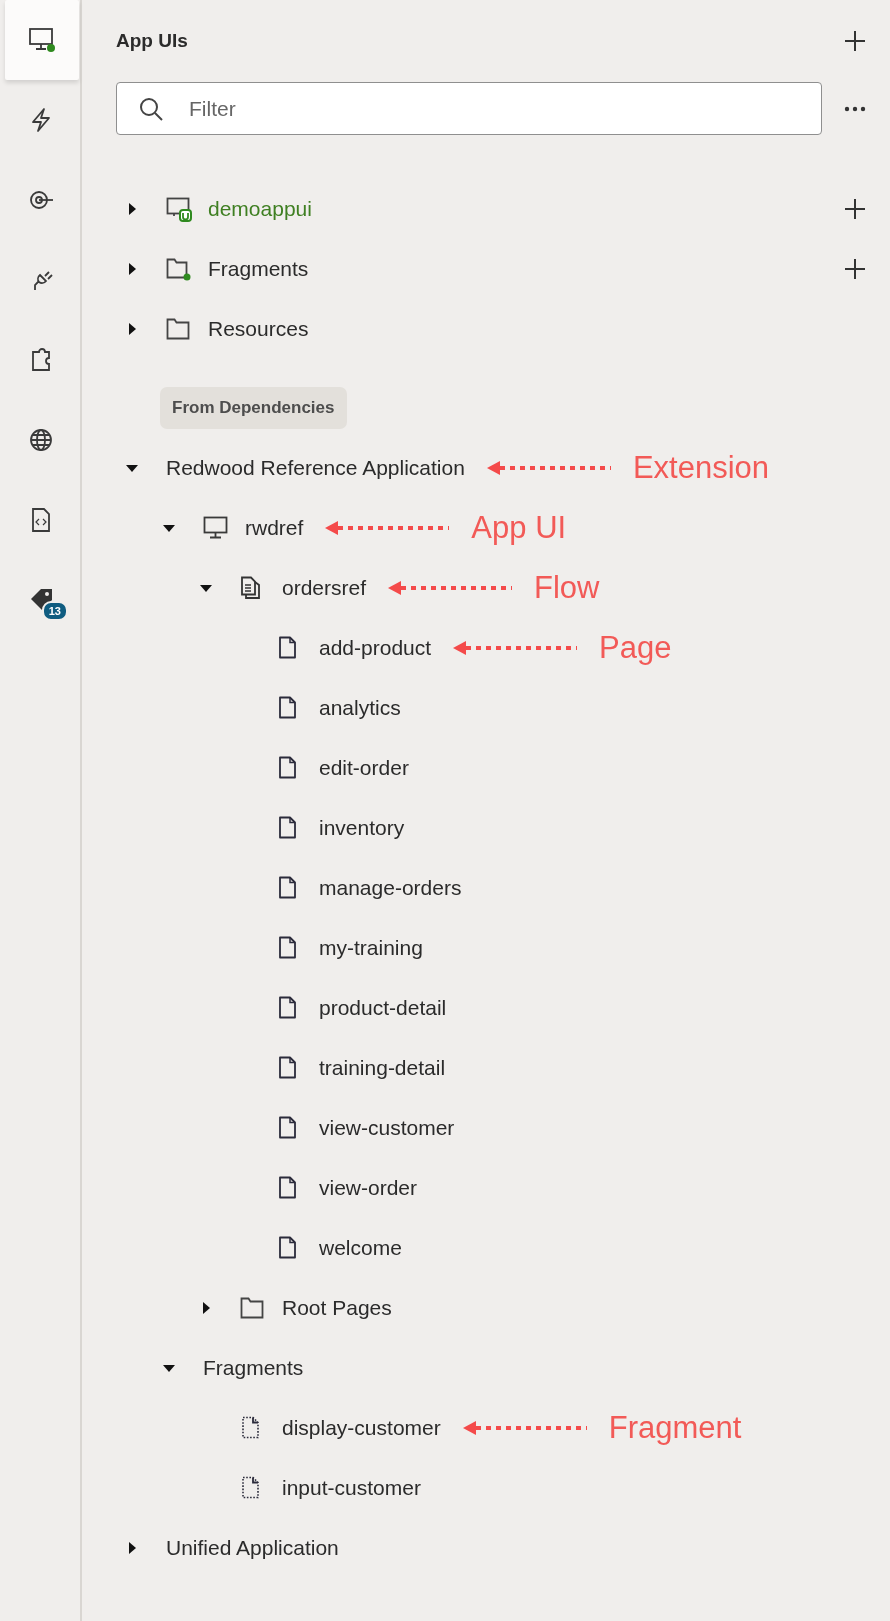  What do you see at coordinates (675, 1428) in the screenshot?
I see `annotation-label: Fragment` at bounding box center [675, 1428].